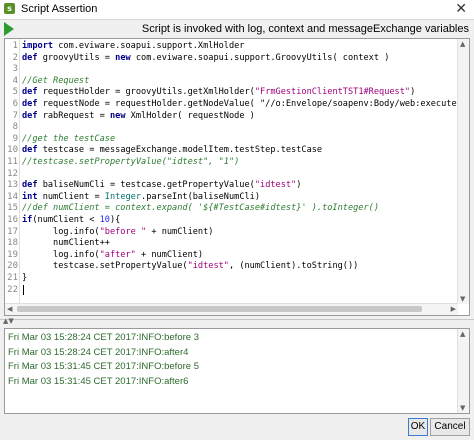 The image size is (474, 440). What do you see at coordinates (12, 173) in the screenshot?
I see `line-number: 12` at bounding box center [12, 173].